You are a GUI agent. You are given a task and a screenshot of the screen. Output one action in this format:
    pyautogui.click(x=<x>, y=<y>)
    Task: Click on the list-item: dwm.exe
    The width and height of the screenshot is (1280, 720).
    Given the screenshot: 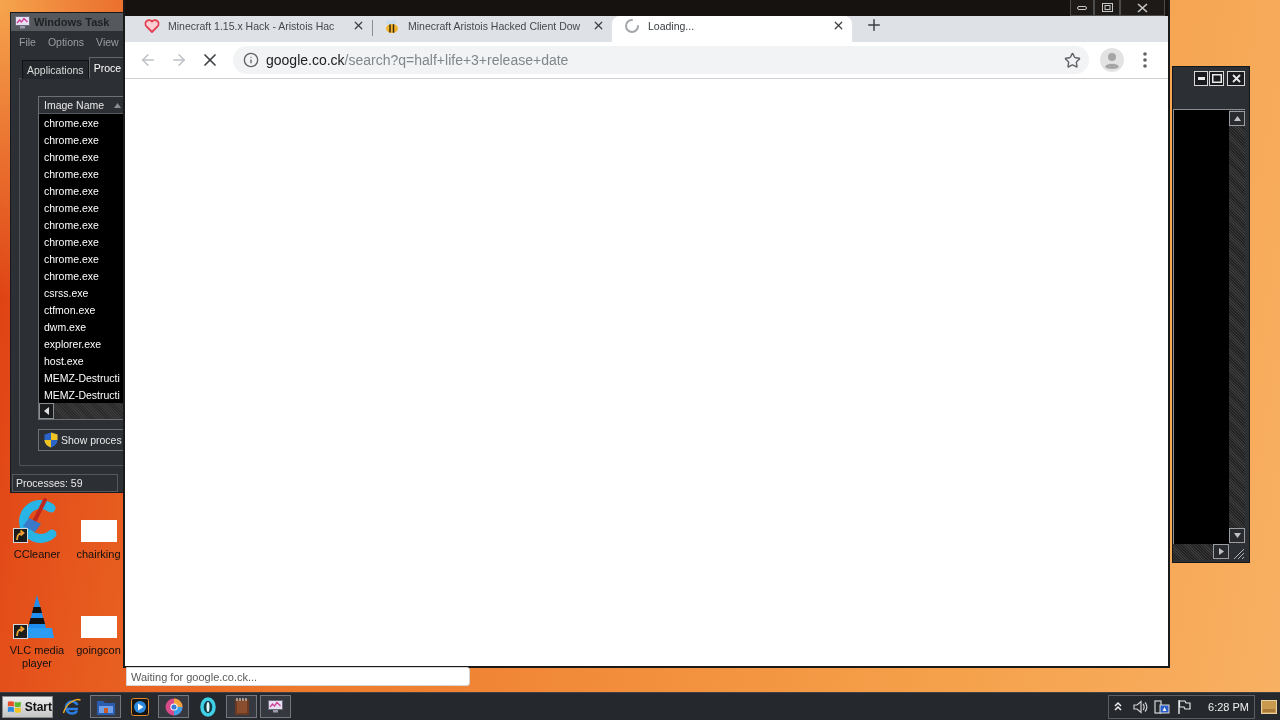 What is the action you would take?
    pyautogui.click(x=81, y=326)
    